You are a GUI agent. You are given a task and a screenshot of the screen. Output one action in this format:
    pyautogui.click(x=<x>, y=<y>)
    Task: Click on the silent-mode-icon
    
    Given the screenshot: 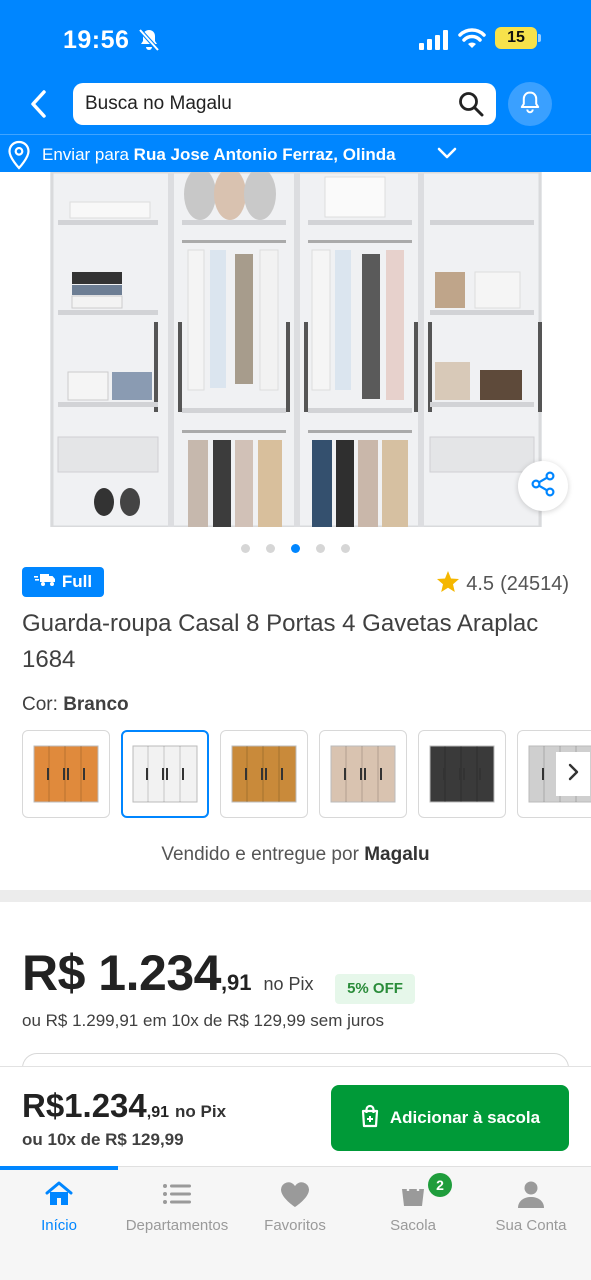 What is the action you would take?
    pyautogui.click(x=149, y=42)
    